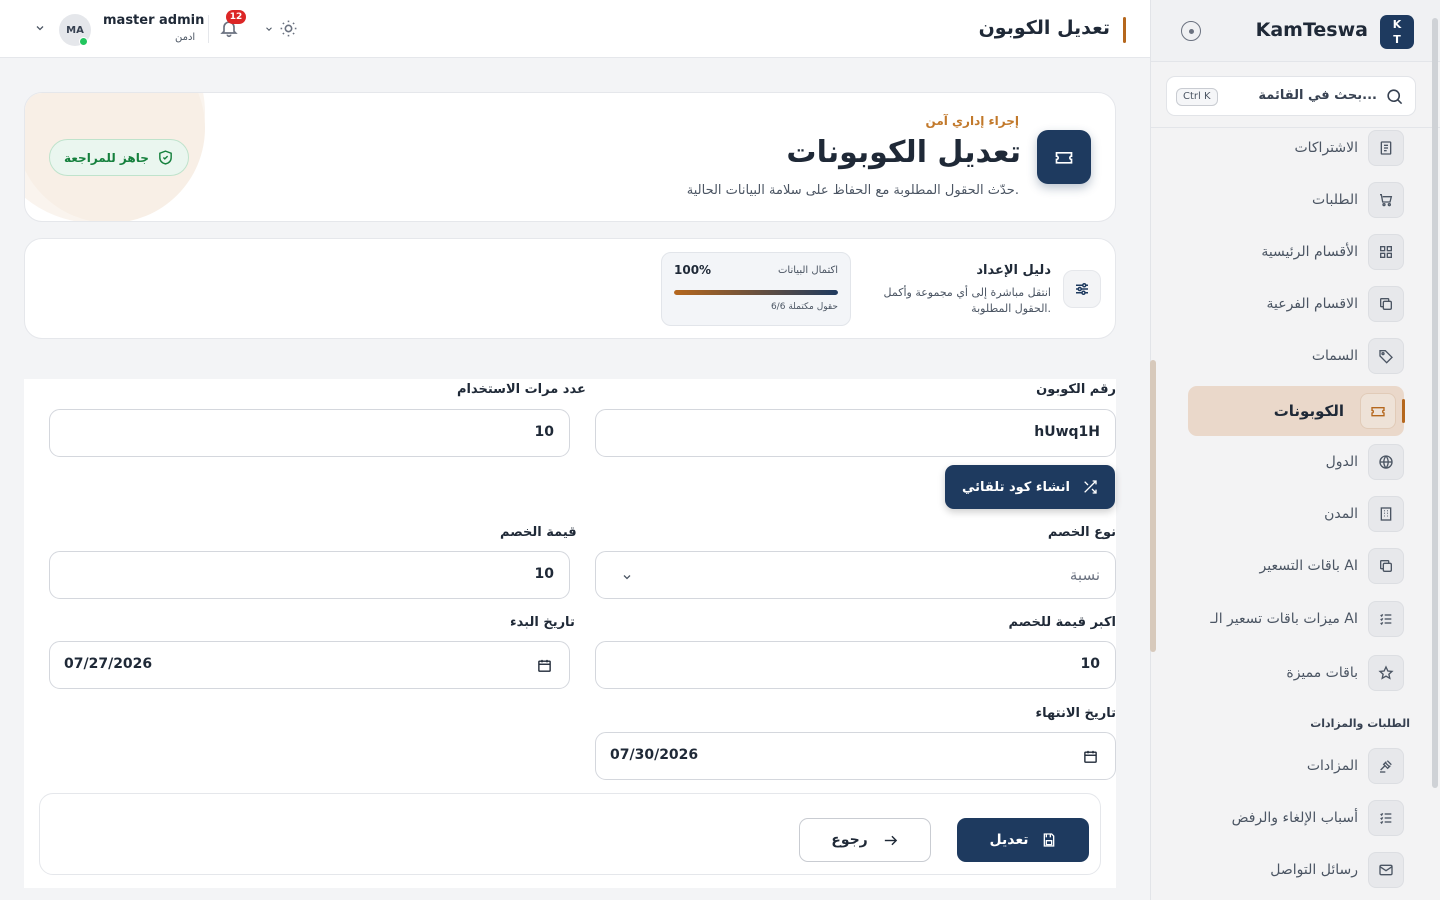  Describe the element at coordinates (855, 575) in the screenshot. I see `discount-type-select: نسبة` at that location.